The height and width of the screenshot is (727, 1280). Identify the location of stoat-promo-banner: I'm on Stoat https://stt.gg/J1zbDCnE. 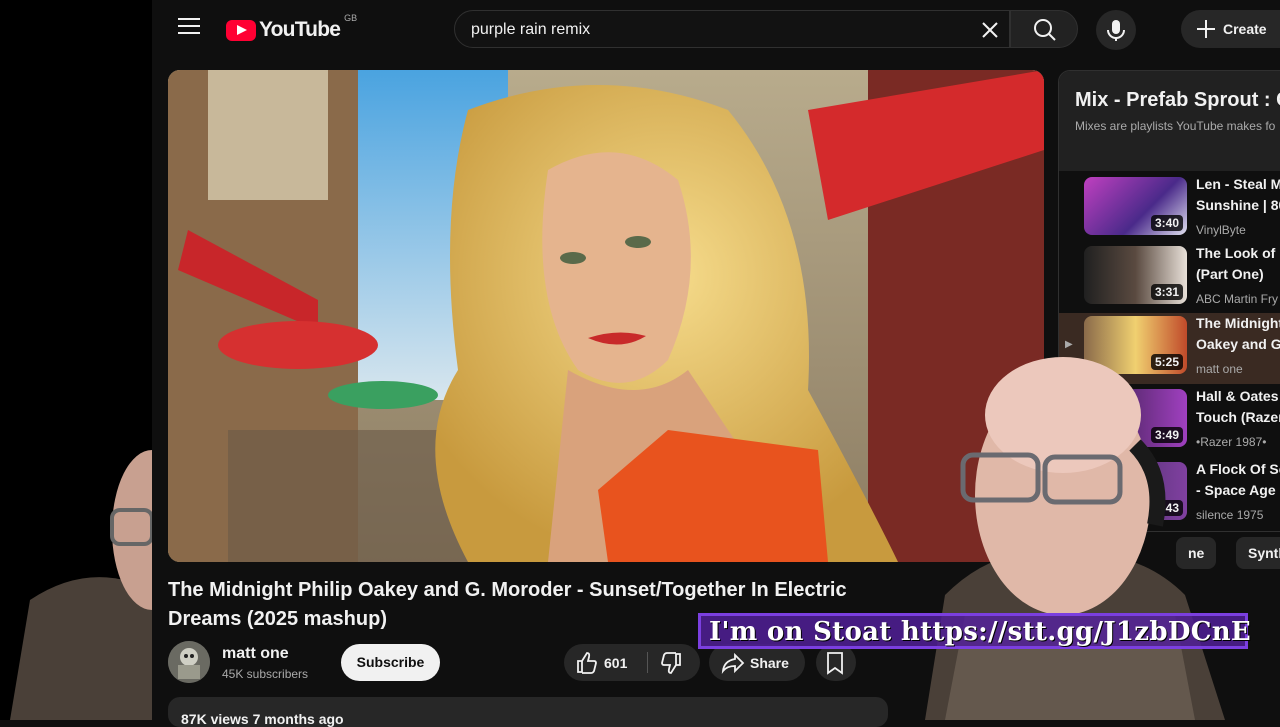
(975, 631).